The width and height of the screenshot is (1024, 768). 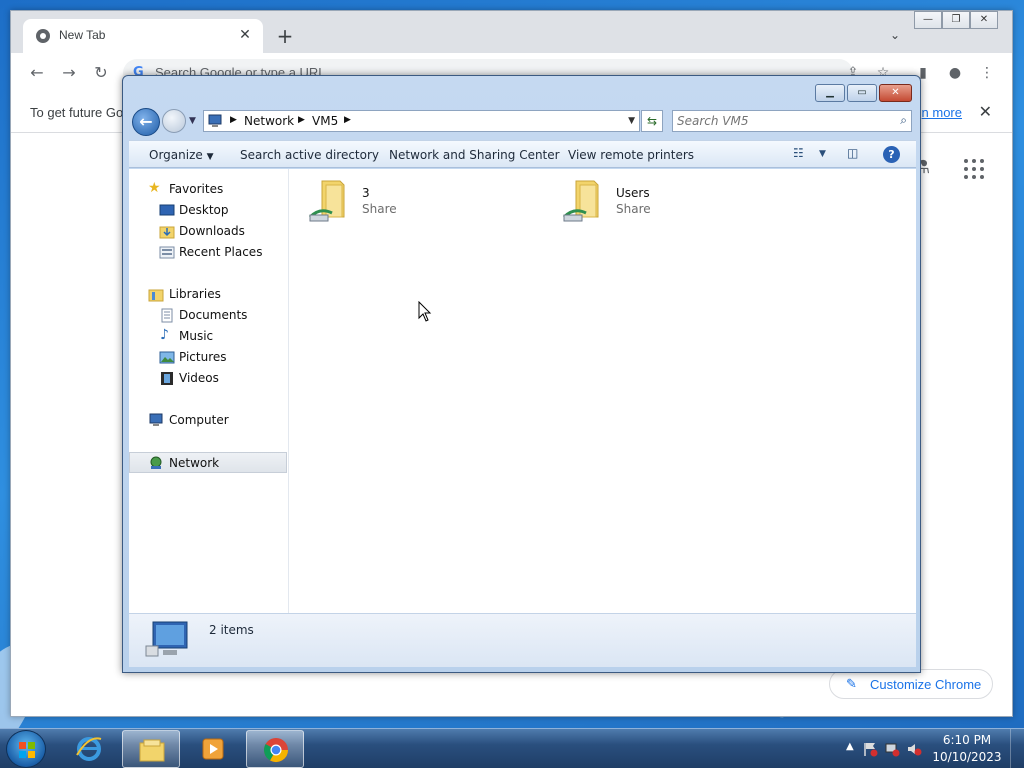 I want to click on media-player-icon, so click(x=213, y=749).